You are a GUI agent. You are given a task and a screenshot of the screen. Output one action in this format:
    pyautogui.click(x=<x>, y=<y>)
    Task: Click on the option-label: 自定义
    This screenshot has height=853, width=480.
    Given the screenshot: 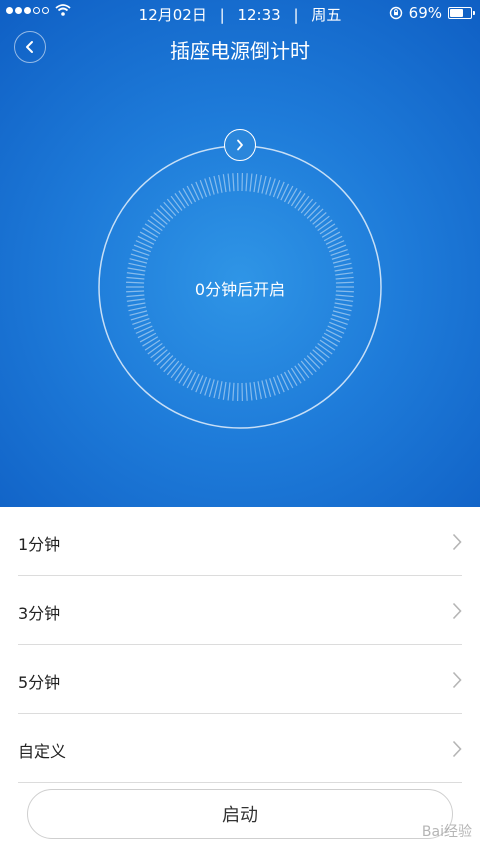 What is the action you would take?
    pyautogui.click(x=42, y=751)
    